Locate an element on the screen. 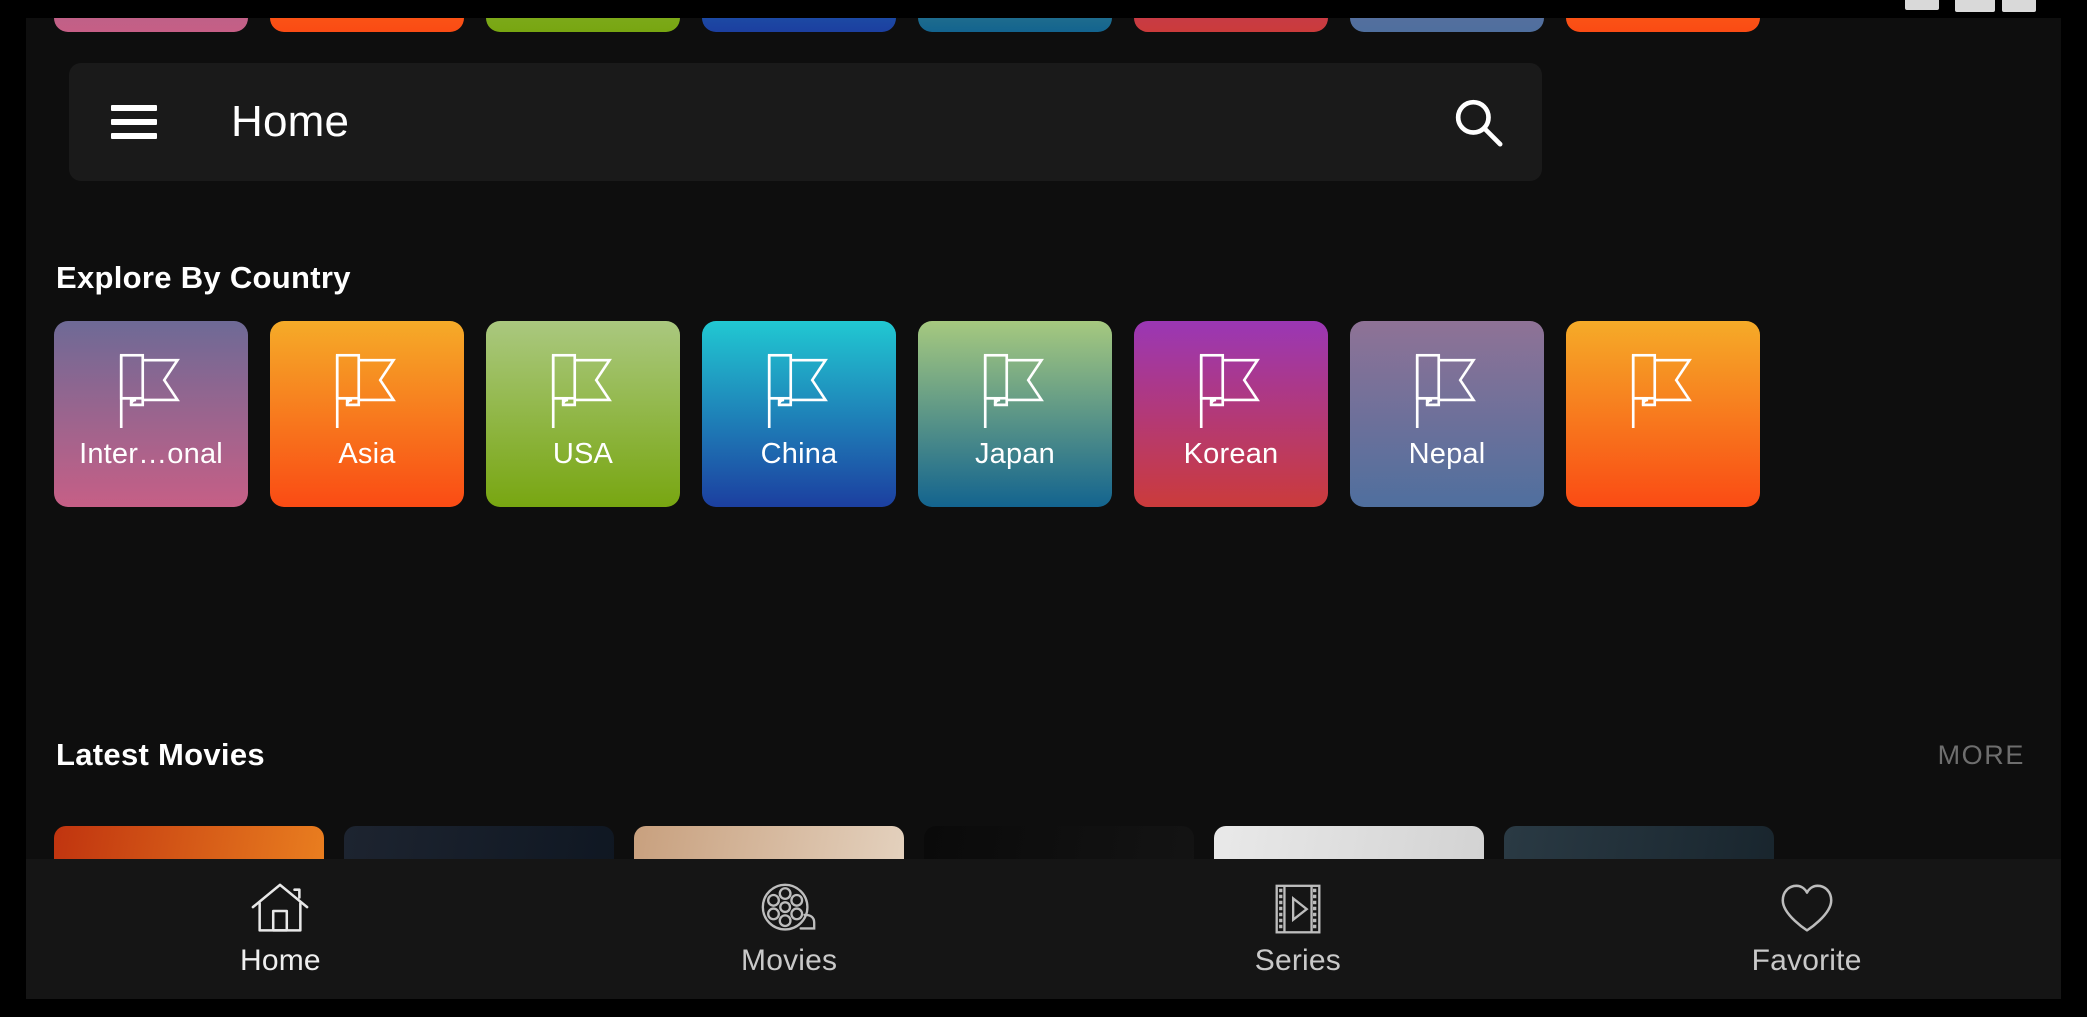 The image size is (2087, 1017). status-wifi-icon is located at coordinates (2019, 6).